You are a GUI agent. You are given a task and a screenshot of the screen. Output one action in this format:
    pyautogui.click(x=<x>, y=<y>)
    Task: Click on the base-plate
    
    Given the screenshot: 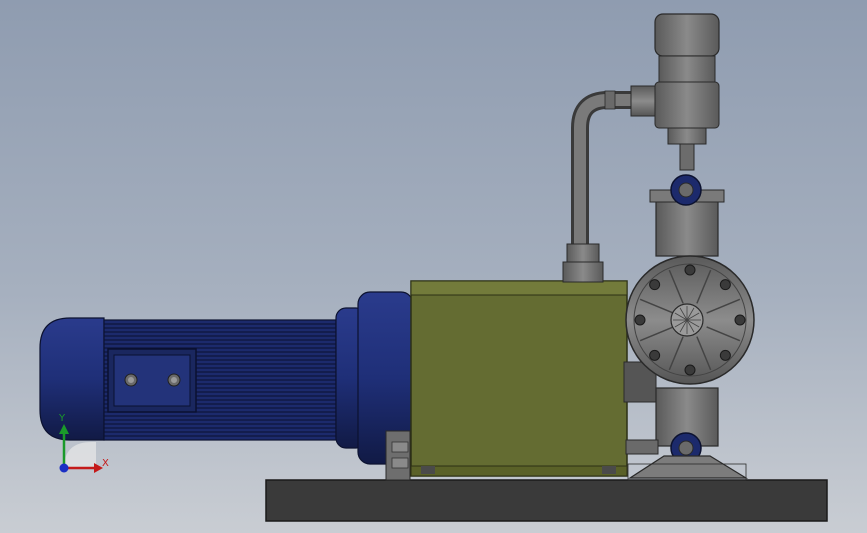 What is the action you would take?
    pyautogui.click(x=546, y=500)
    